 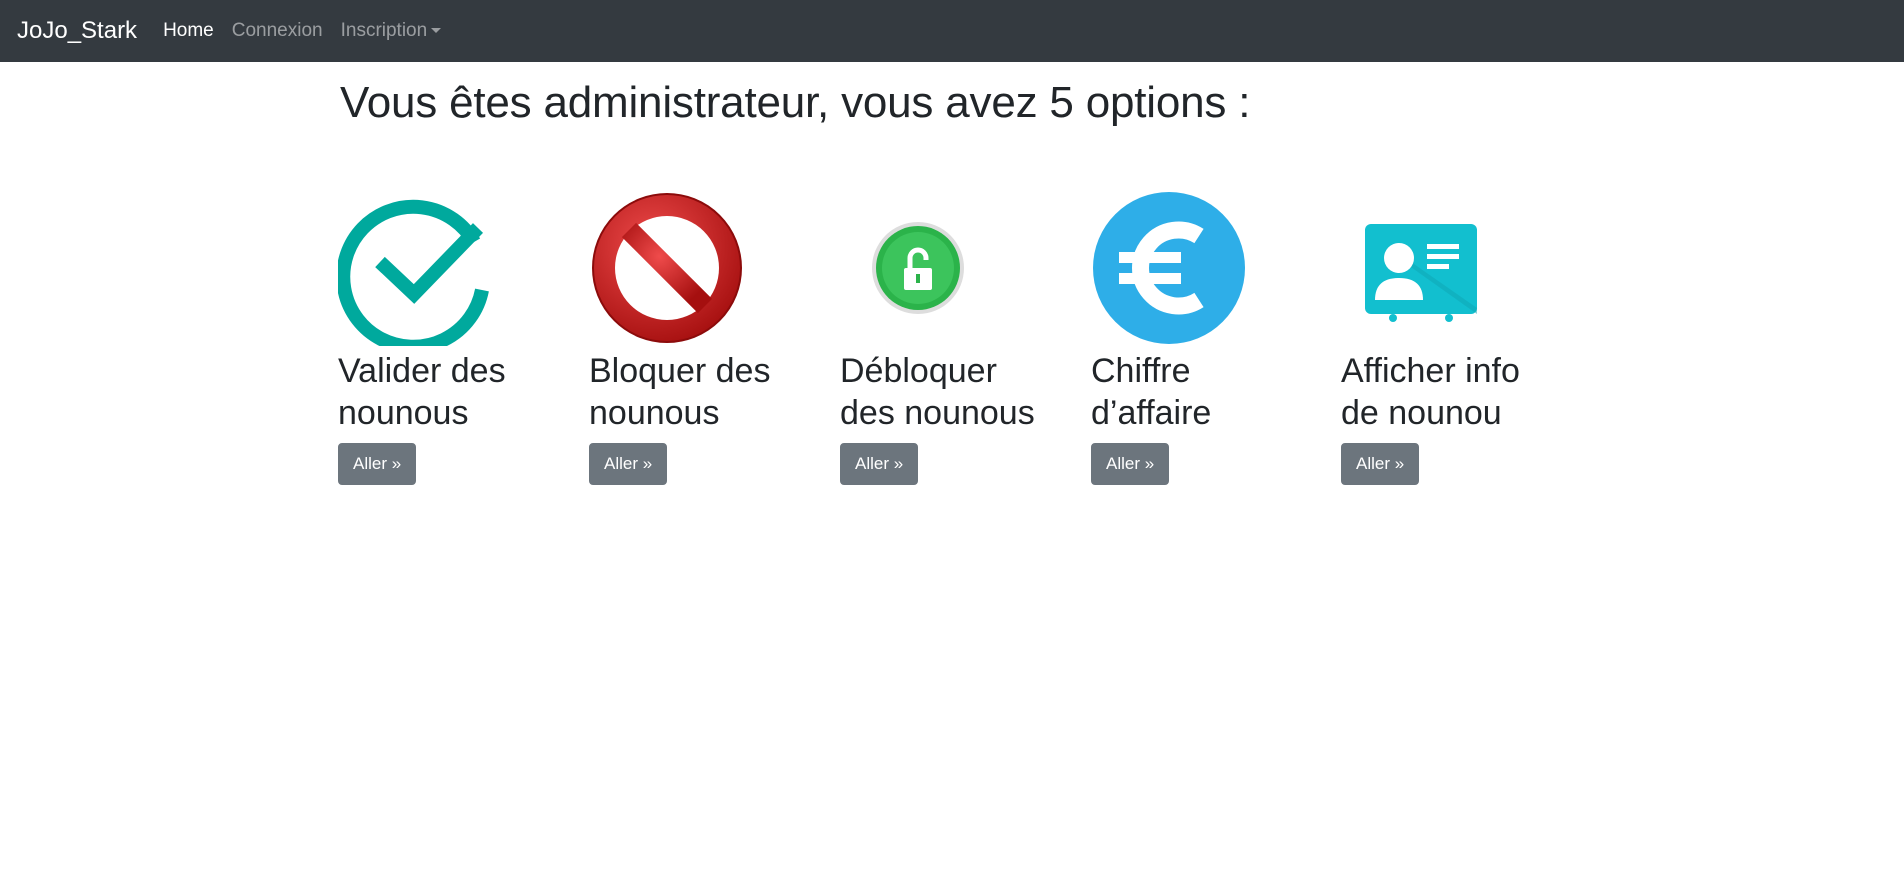 I want to click on nav-inscription-dropdown: Inscription, so click(x=391, y=31).